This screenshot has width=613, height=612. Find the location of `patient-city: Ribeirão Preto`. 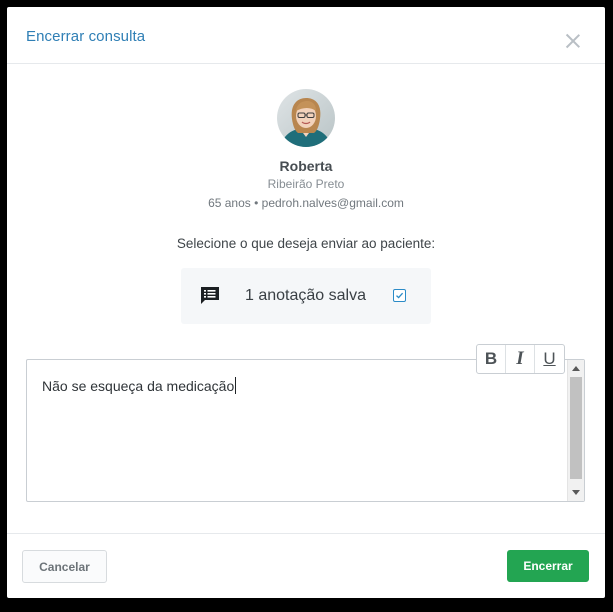

patient-city: Ribeirão Preto is located at coordinates (306, 184).